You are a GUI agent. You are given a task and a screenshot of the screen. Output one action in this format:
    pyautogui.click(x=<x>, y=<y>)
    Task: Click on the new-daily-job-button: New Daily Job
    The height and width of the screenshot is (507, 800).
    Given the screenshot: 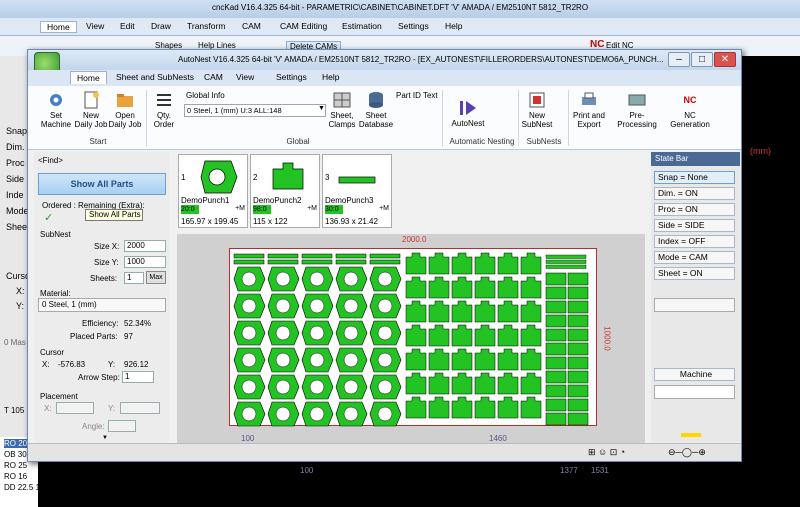 What is the action you would take?
    pyautogui.click(x=91, y=110)
    